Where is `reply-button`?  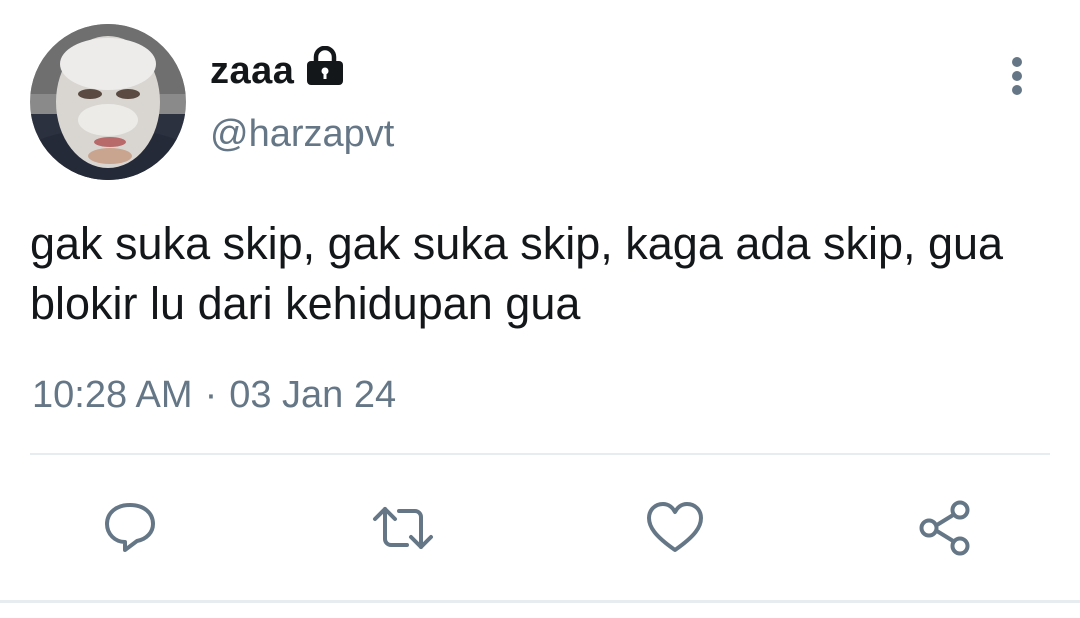 reply-button is located at coordinates (130, 528).